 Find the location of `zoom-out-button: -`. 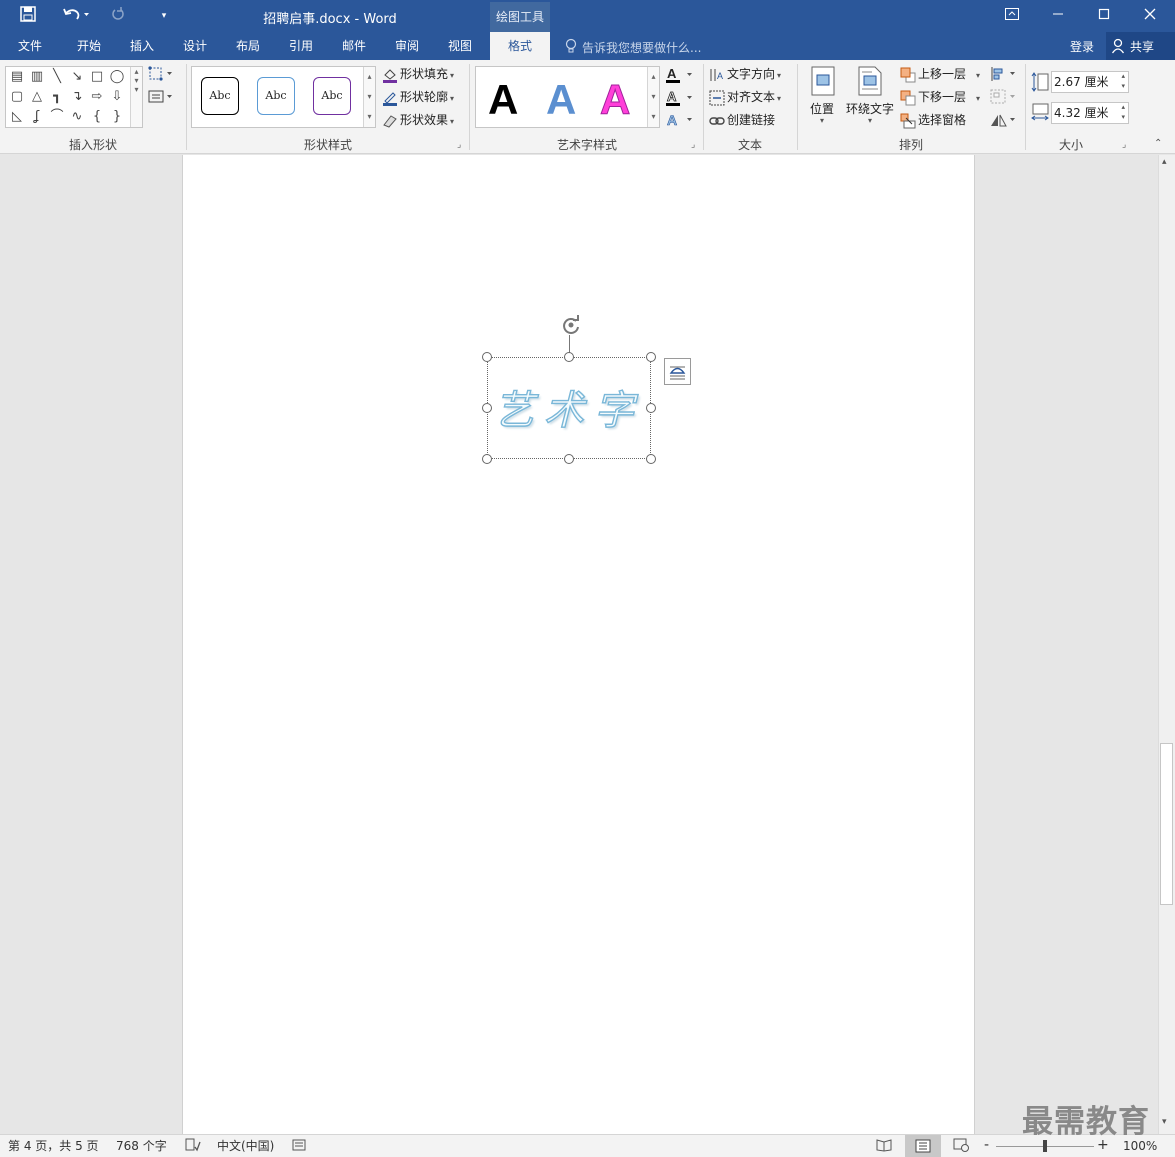

zoom-out-button: - is located at coordinates (986, 1145).